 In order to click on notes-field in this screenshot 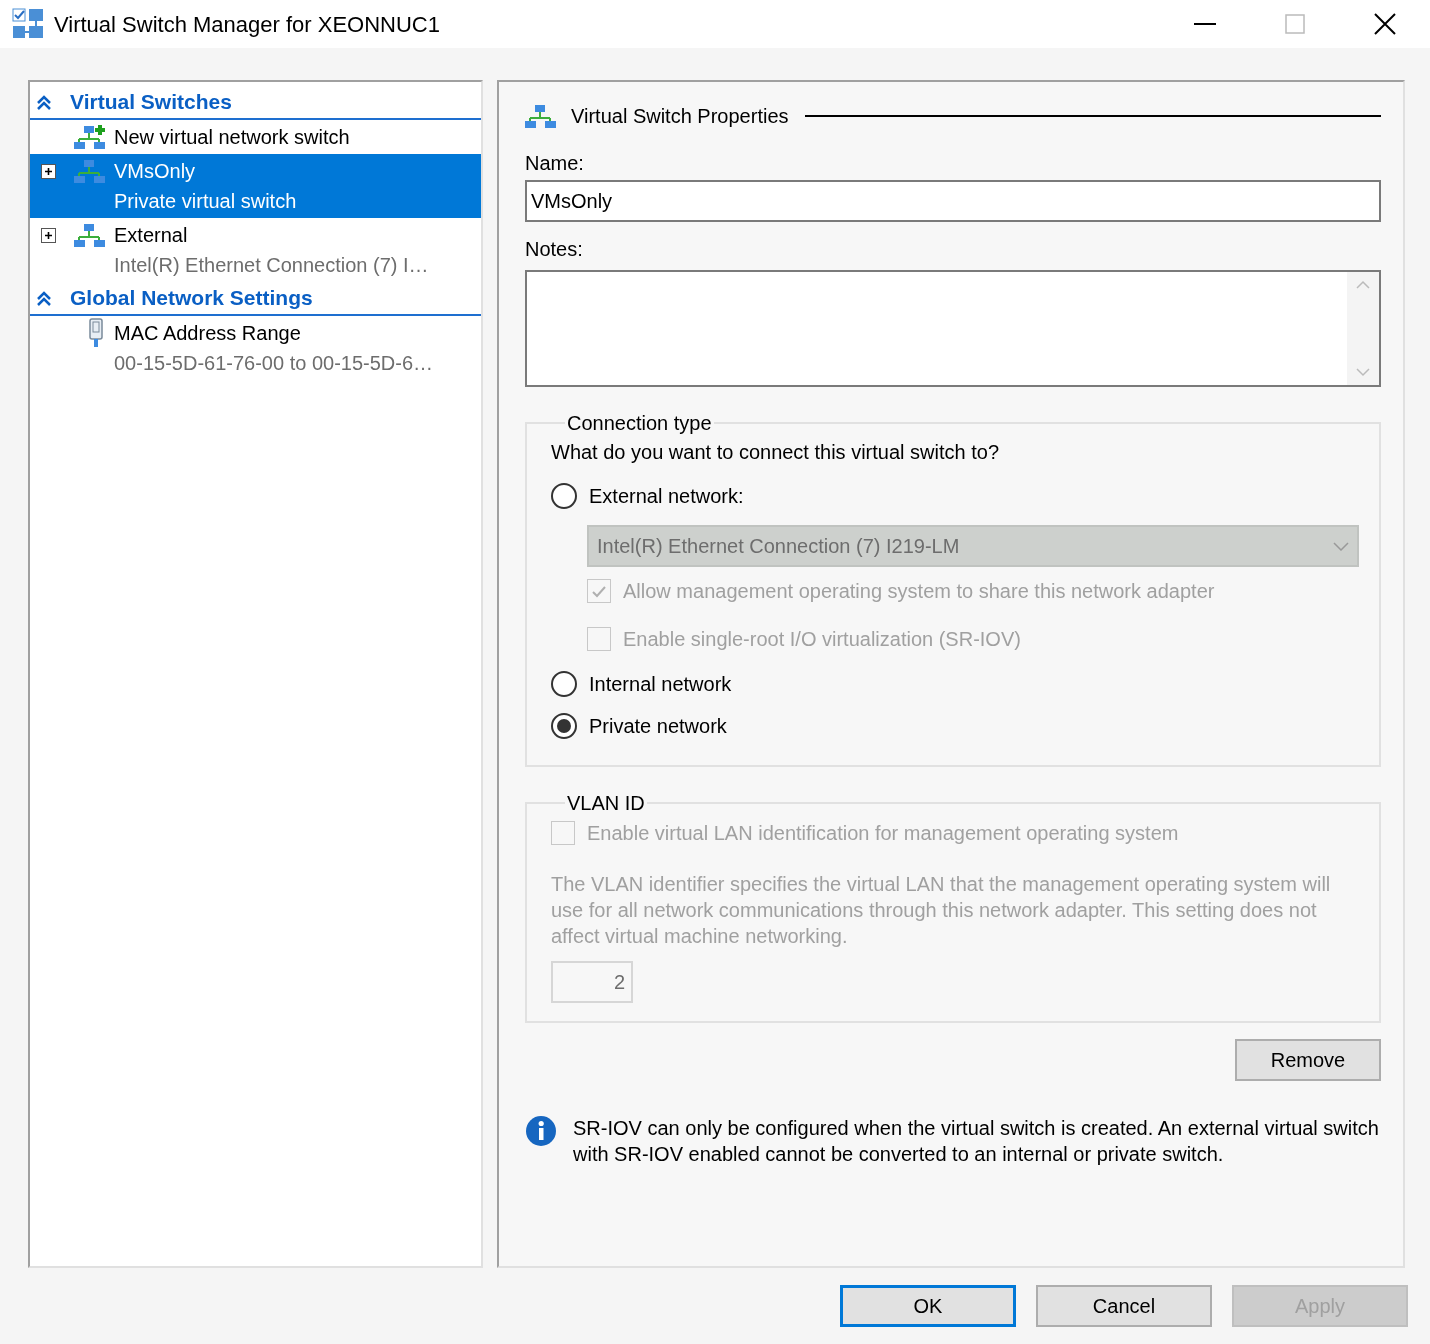, I will do `click(953, 328)`.